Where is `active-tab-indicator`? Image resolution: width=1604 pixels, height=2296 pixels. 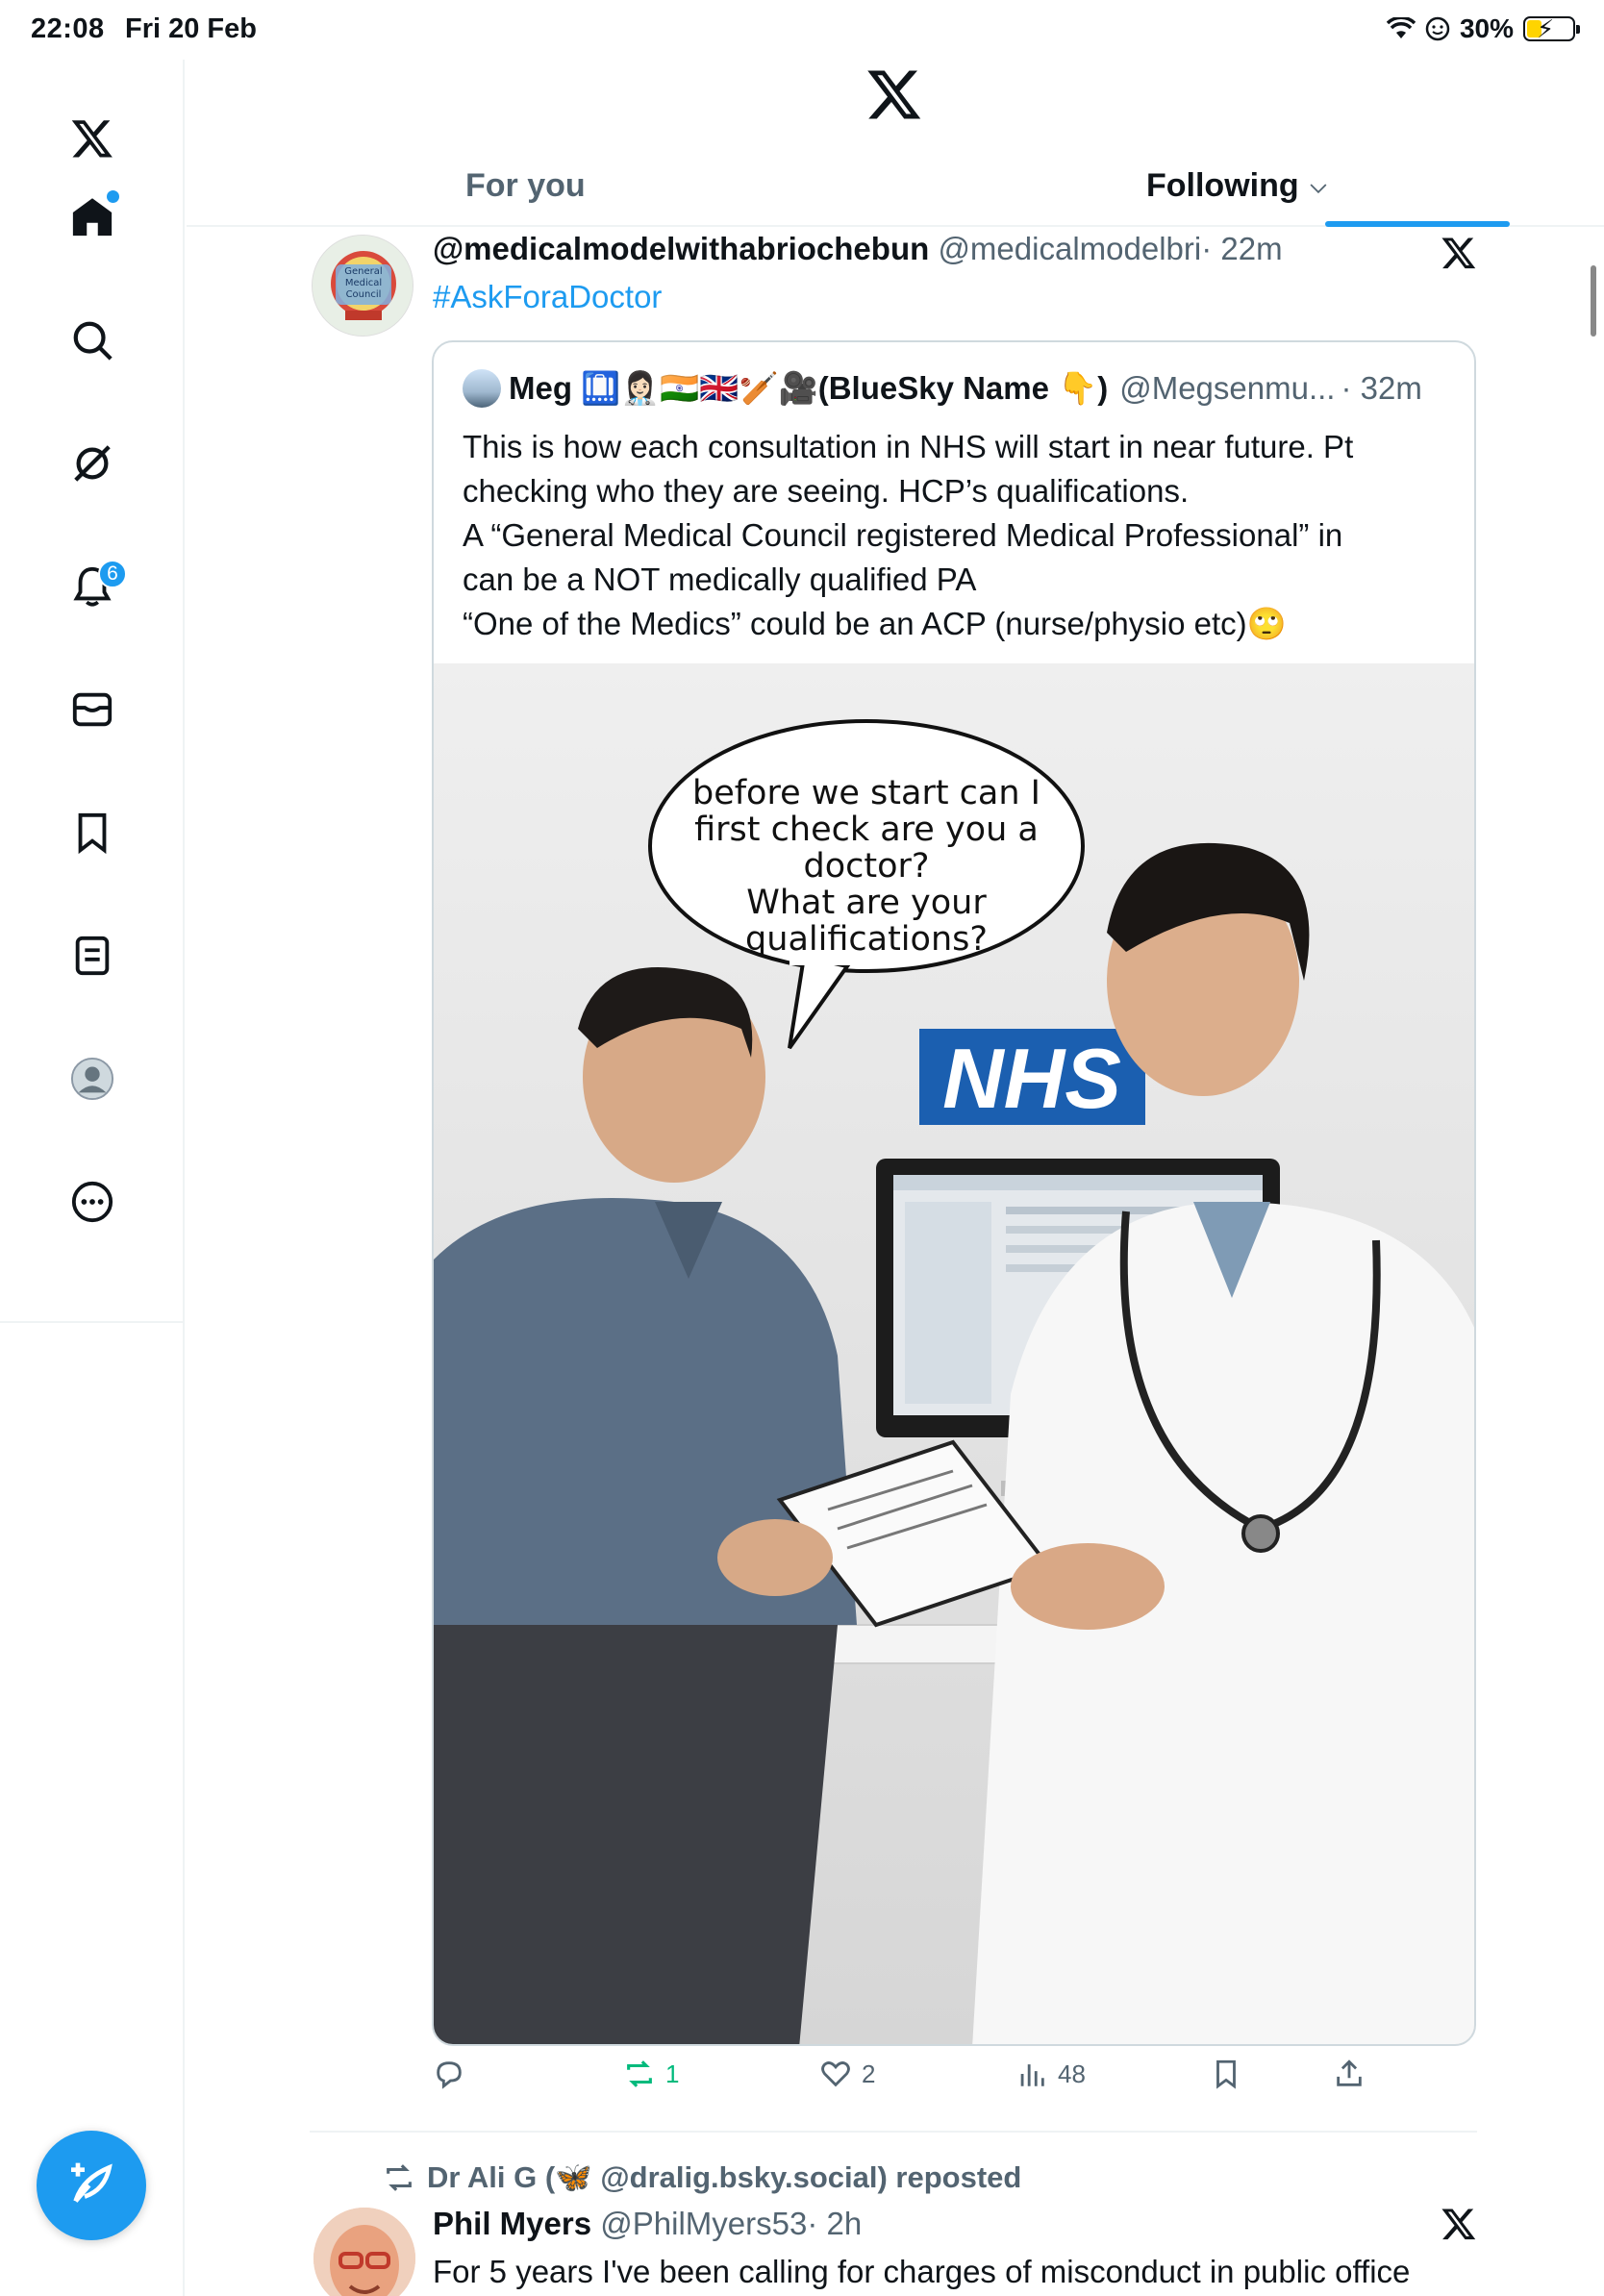
active-tab-indicator is located at coordinates (1417, 224).